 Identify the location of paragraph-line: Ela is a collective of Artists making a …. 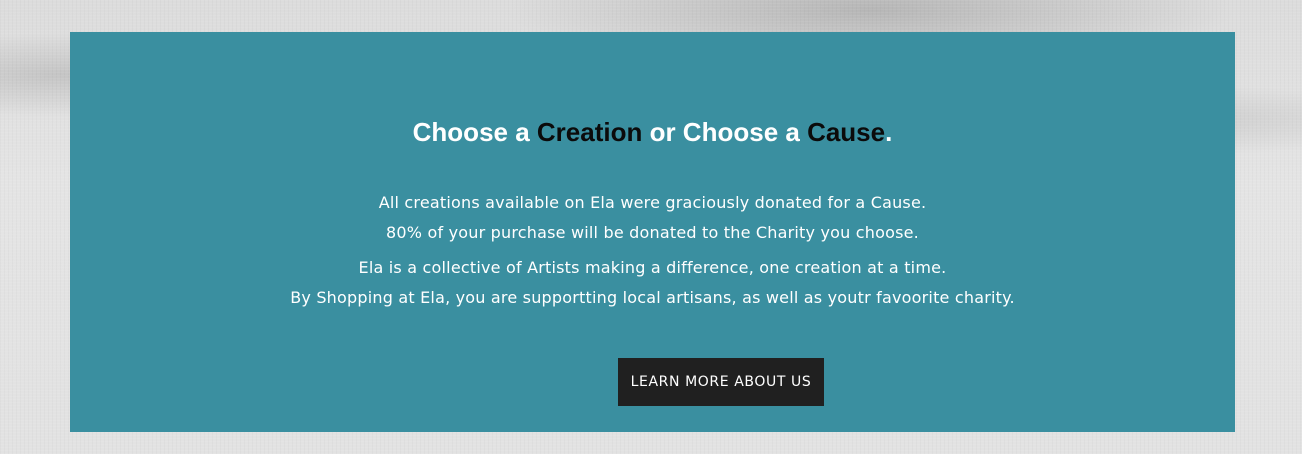
(652, 267).